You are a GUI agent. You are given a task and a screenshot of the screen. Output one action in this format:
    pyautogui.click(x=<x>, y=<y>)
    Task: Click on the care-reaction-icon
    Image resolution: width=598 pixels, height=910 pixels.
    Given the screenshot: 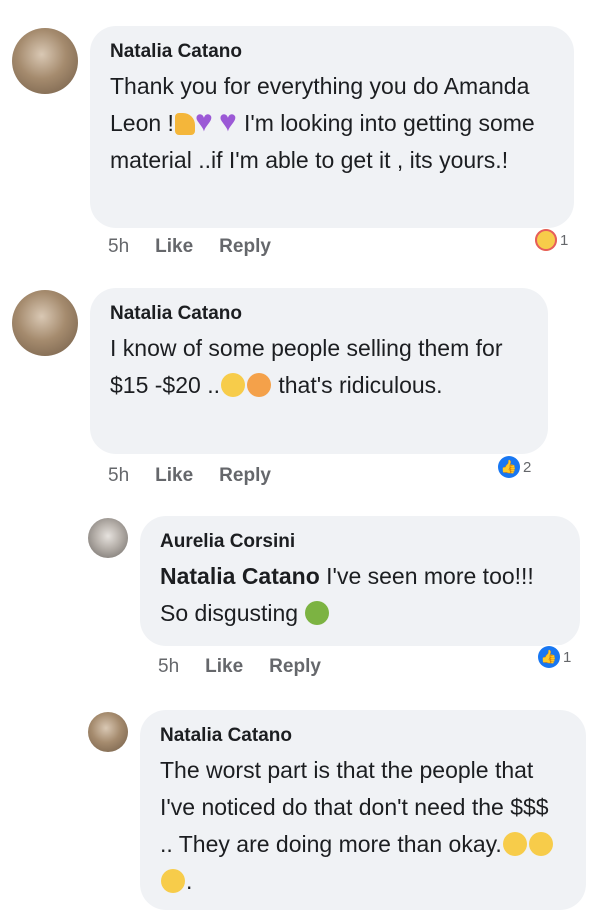 What is the action you would take?
    pyautogui.click(x=546, y=240)
    